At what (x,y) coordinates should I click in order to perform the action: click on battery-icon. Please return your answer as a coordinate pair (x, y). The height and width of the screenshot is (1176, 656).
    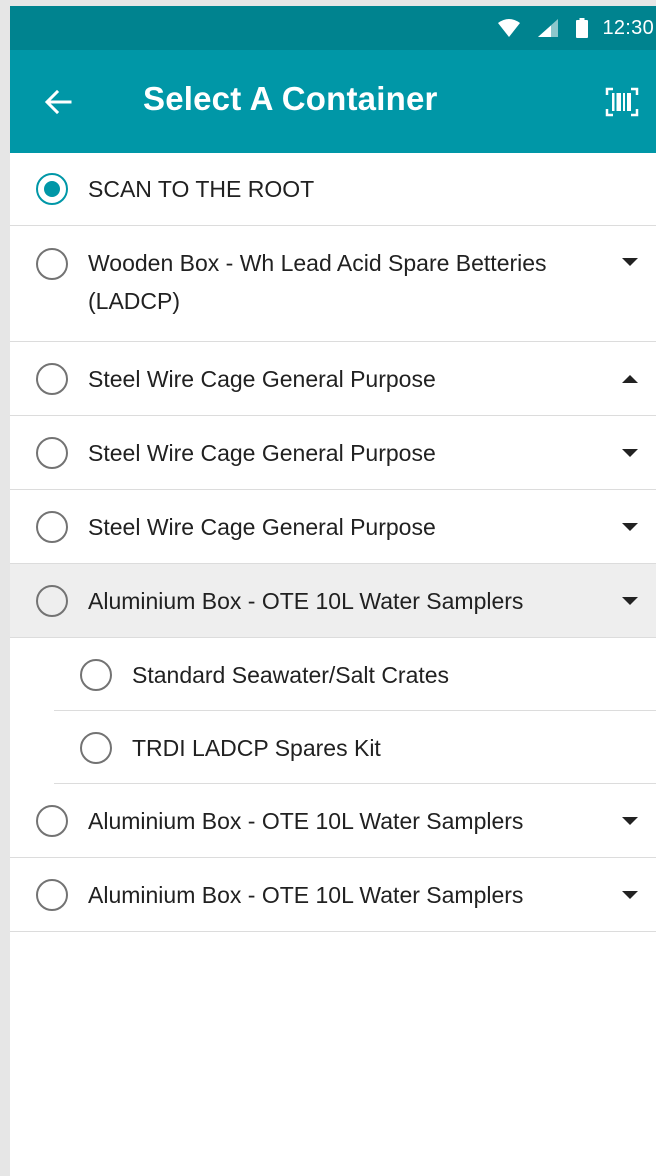
    Looking at the image, I should click on (582, 28).